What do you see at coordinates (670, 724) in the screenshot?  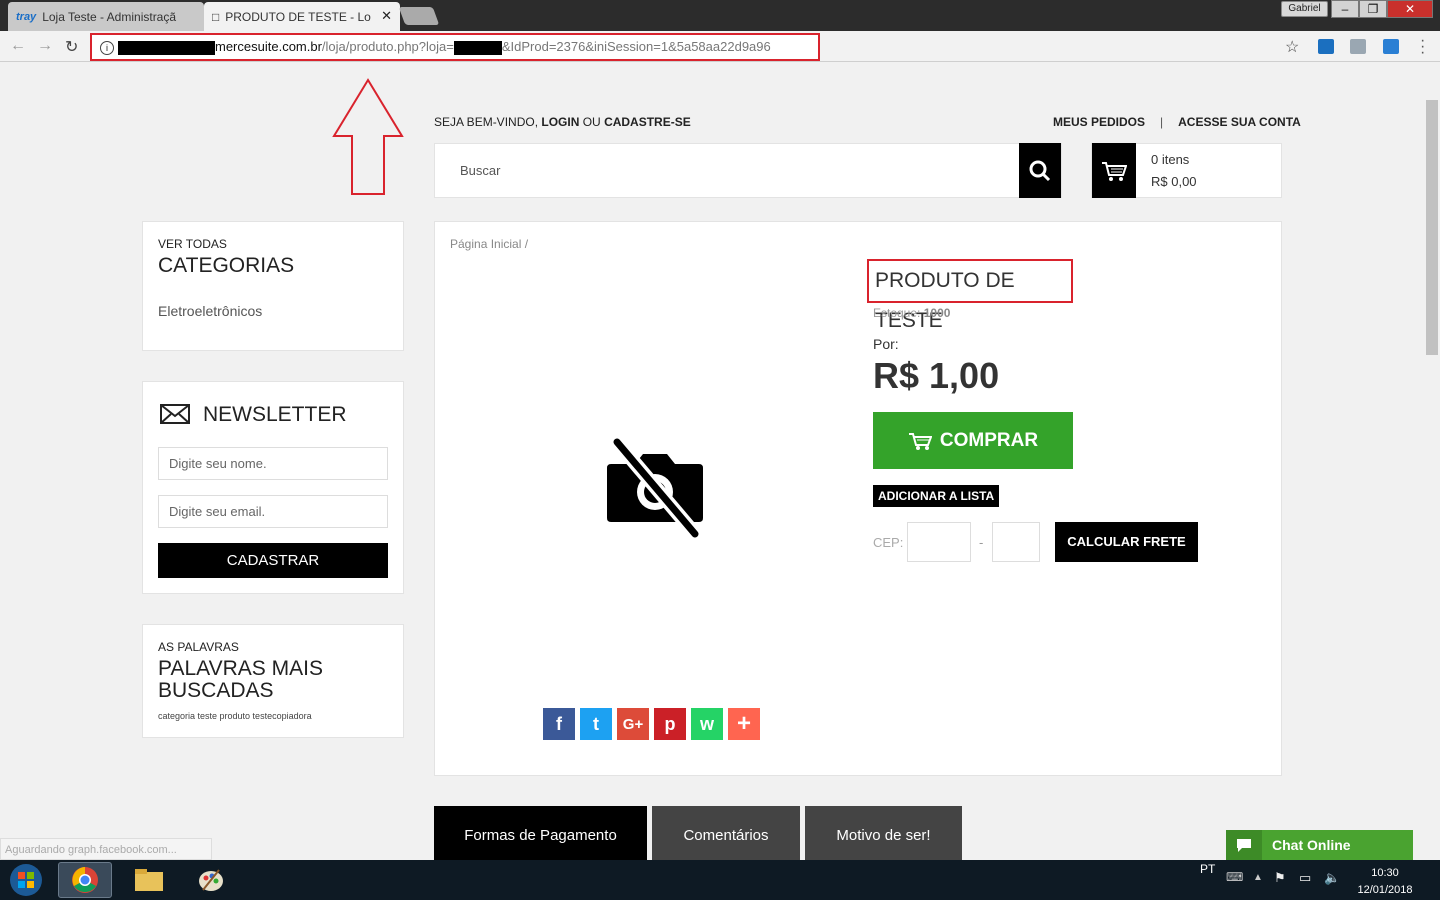 I see `pinterest-share-icon: p` at bounding box center [670, 724].